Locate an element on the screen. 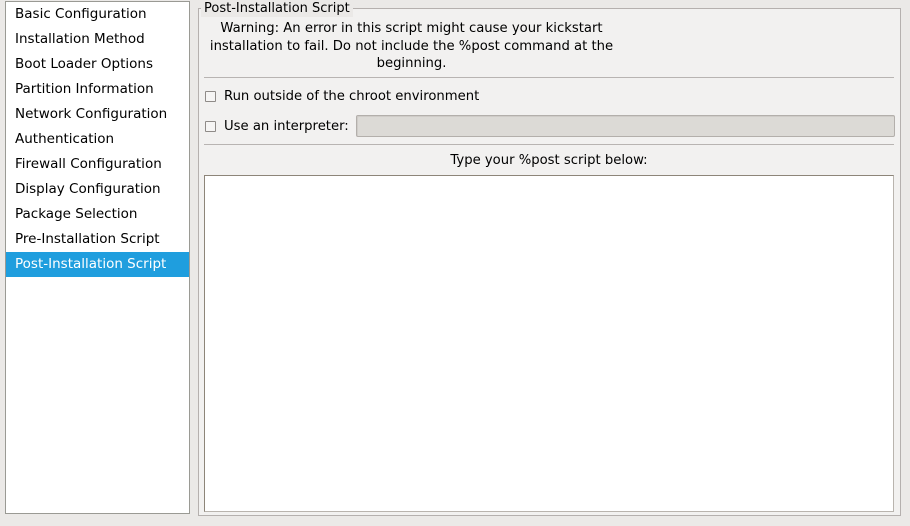  sidebar-item-package-selection: Package Selection is located at coordinates (97, 214).